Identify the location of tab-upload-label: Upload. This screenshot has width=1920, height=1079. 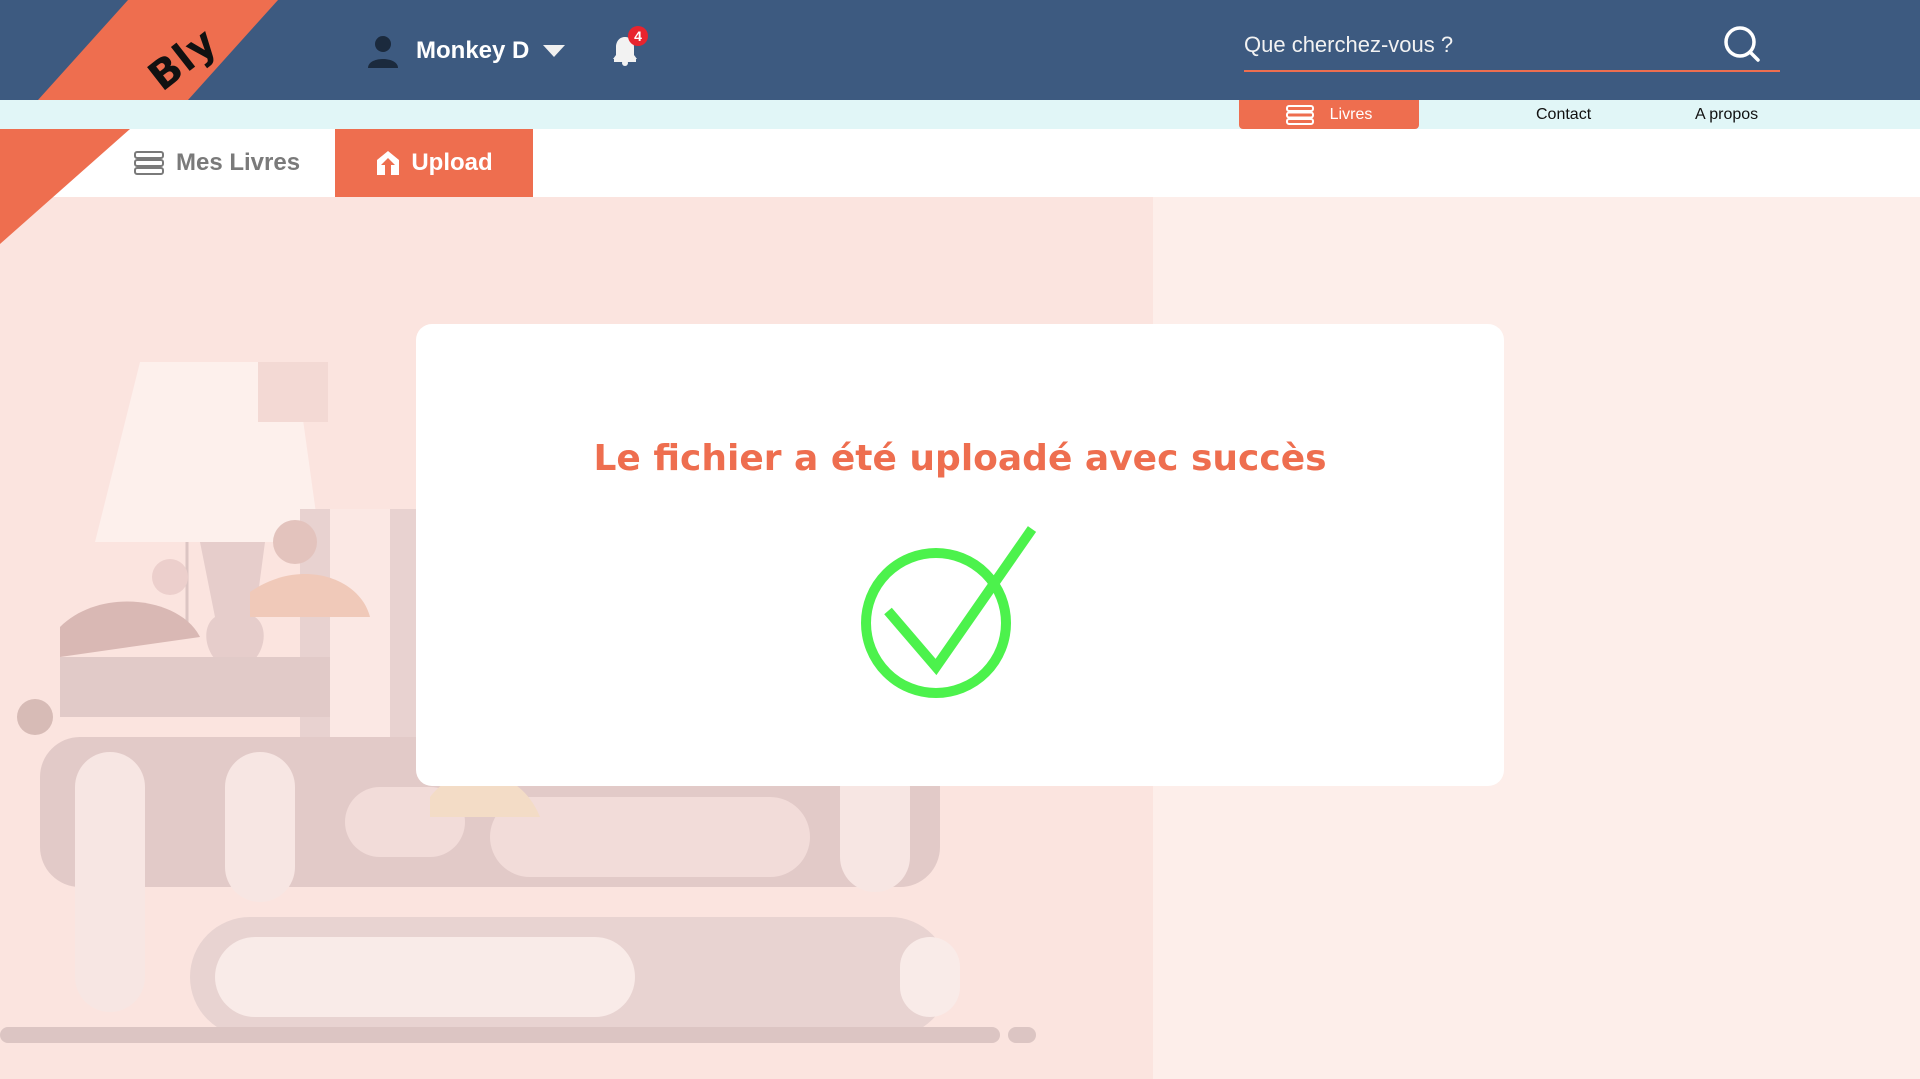
(452, 162).